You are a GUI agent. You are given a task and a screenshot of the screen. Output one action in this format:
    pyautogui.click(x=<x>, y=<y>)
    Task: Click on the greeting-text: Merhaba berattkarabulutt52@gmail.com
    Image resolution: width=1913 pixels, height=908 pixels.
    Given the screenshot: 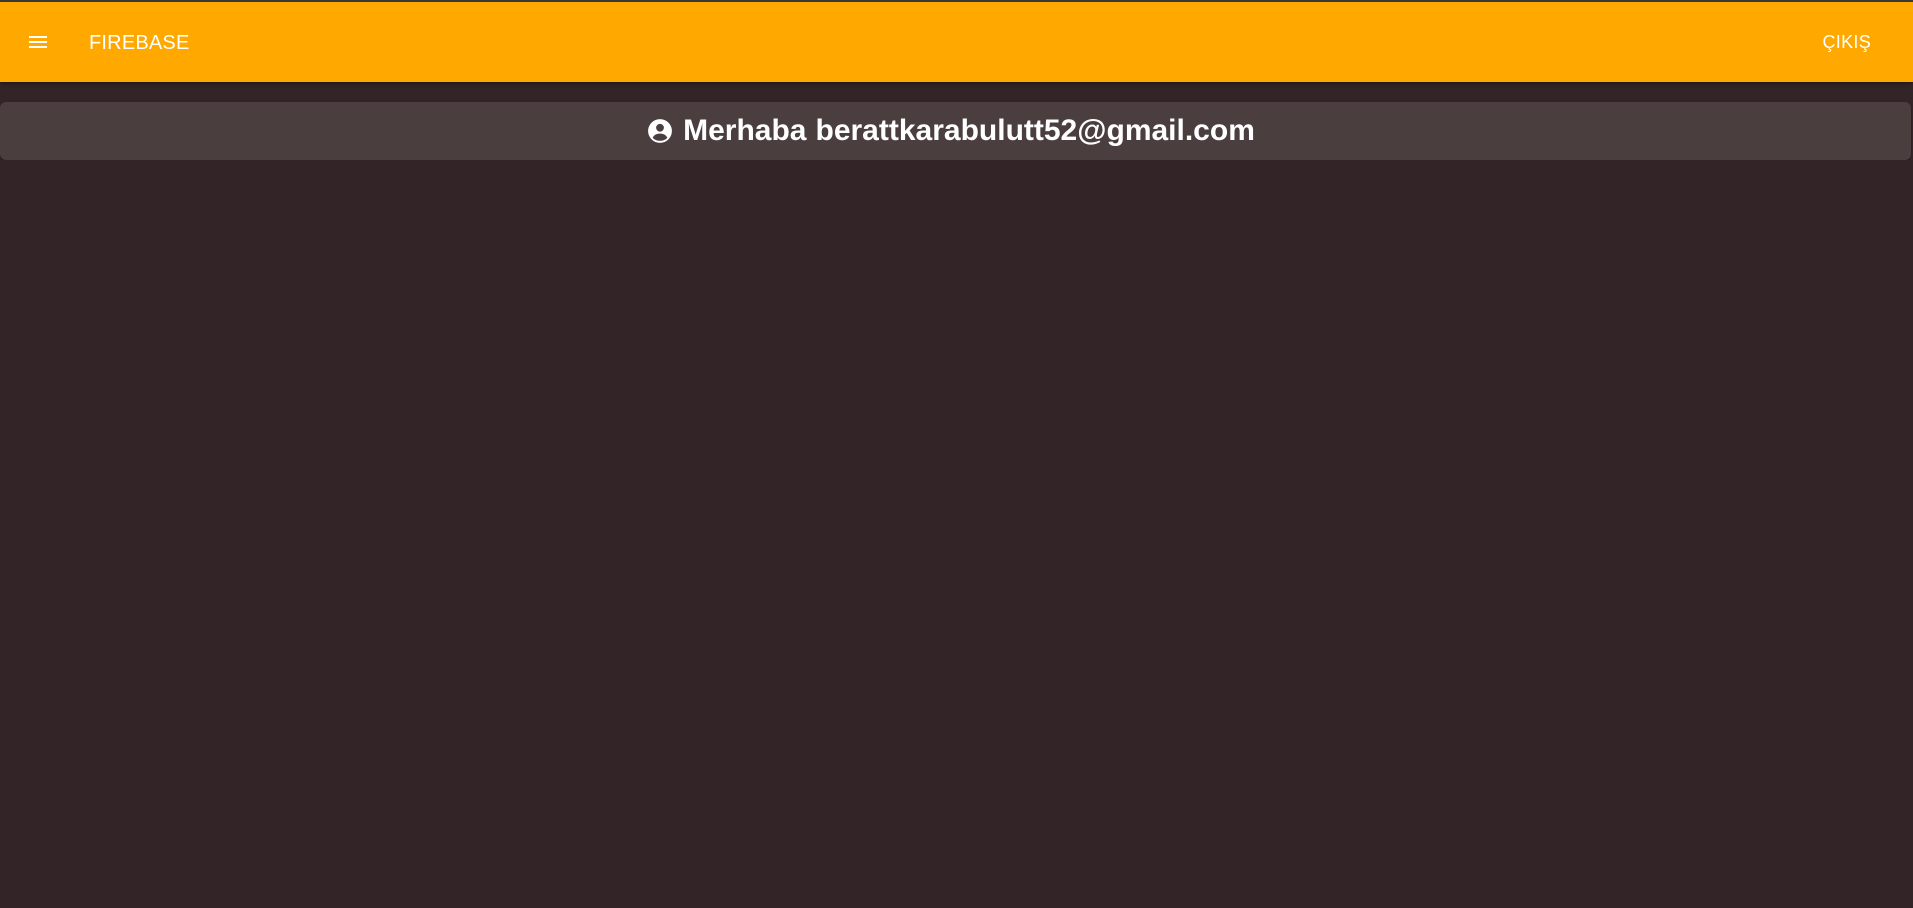 What is the action you would take?
    pyautogui.click(x=973, y=131)
    